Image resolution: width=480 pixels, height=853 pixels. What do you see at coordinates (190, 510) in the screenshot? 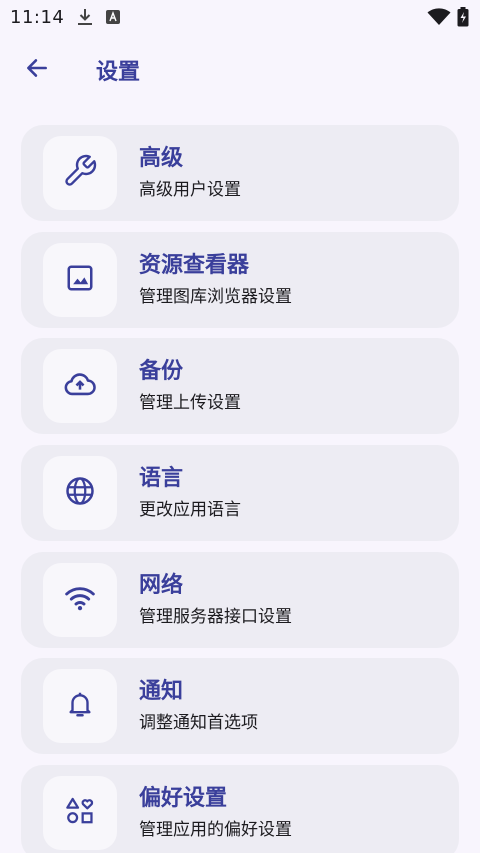
I see `settings-item-subtitle: 更改应用语言` at bounding box center [190, 510].